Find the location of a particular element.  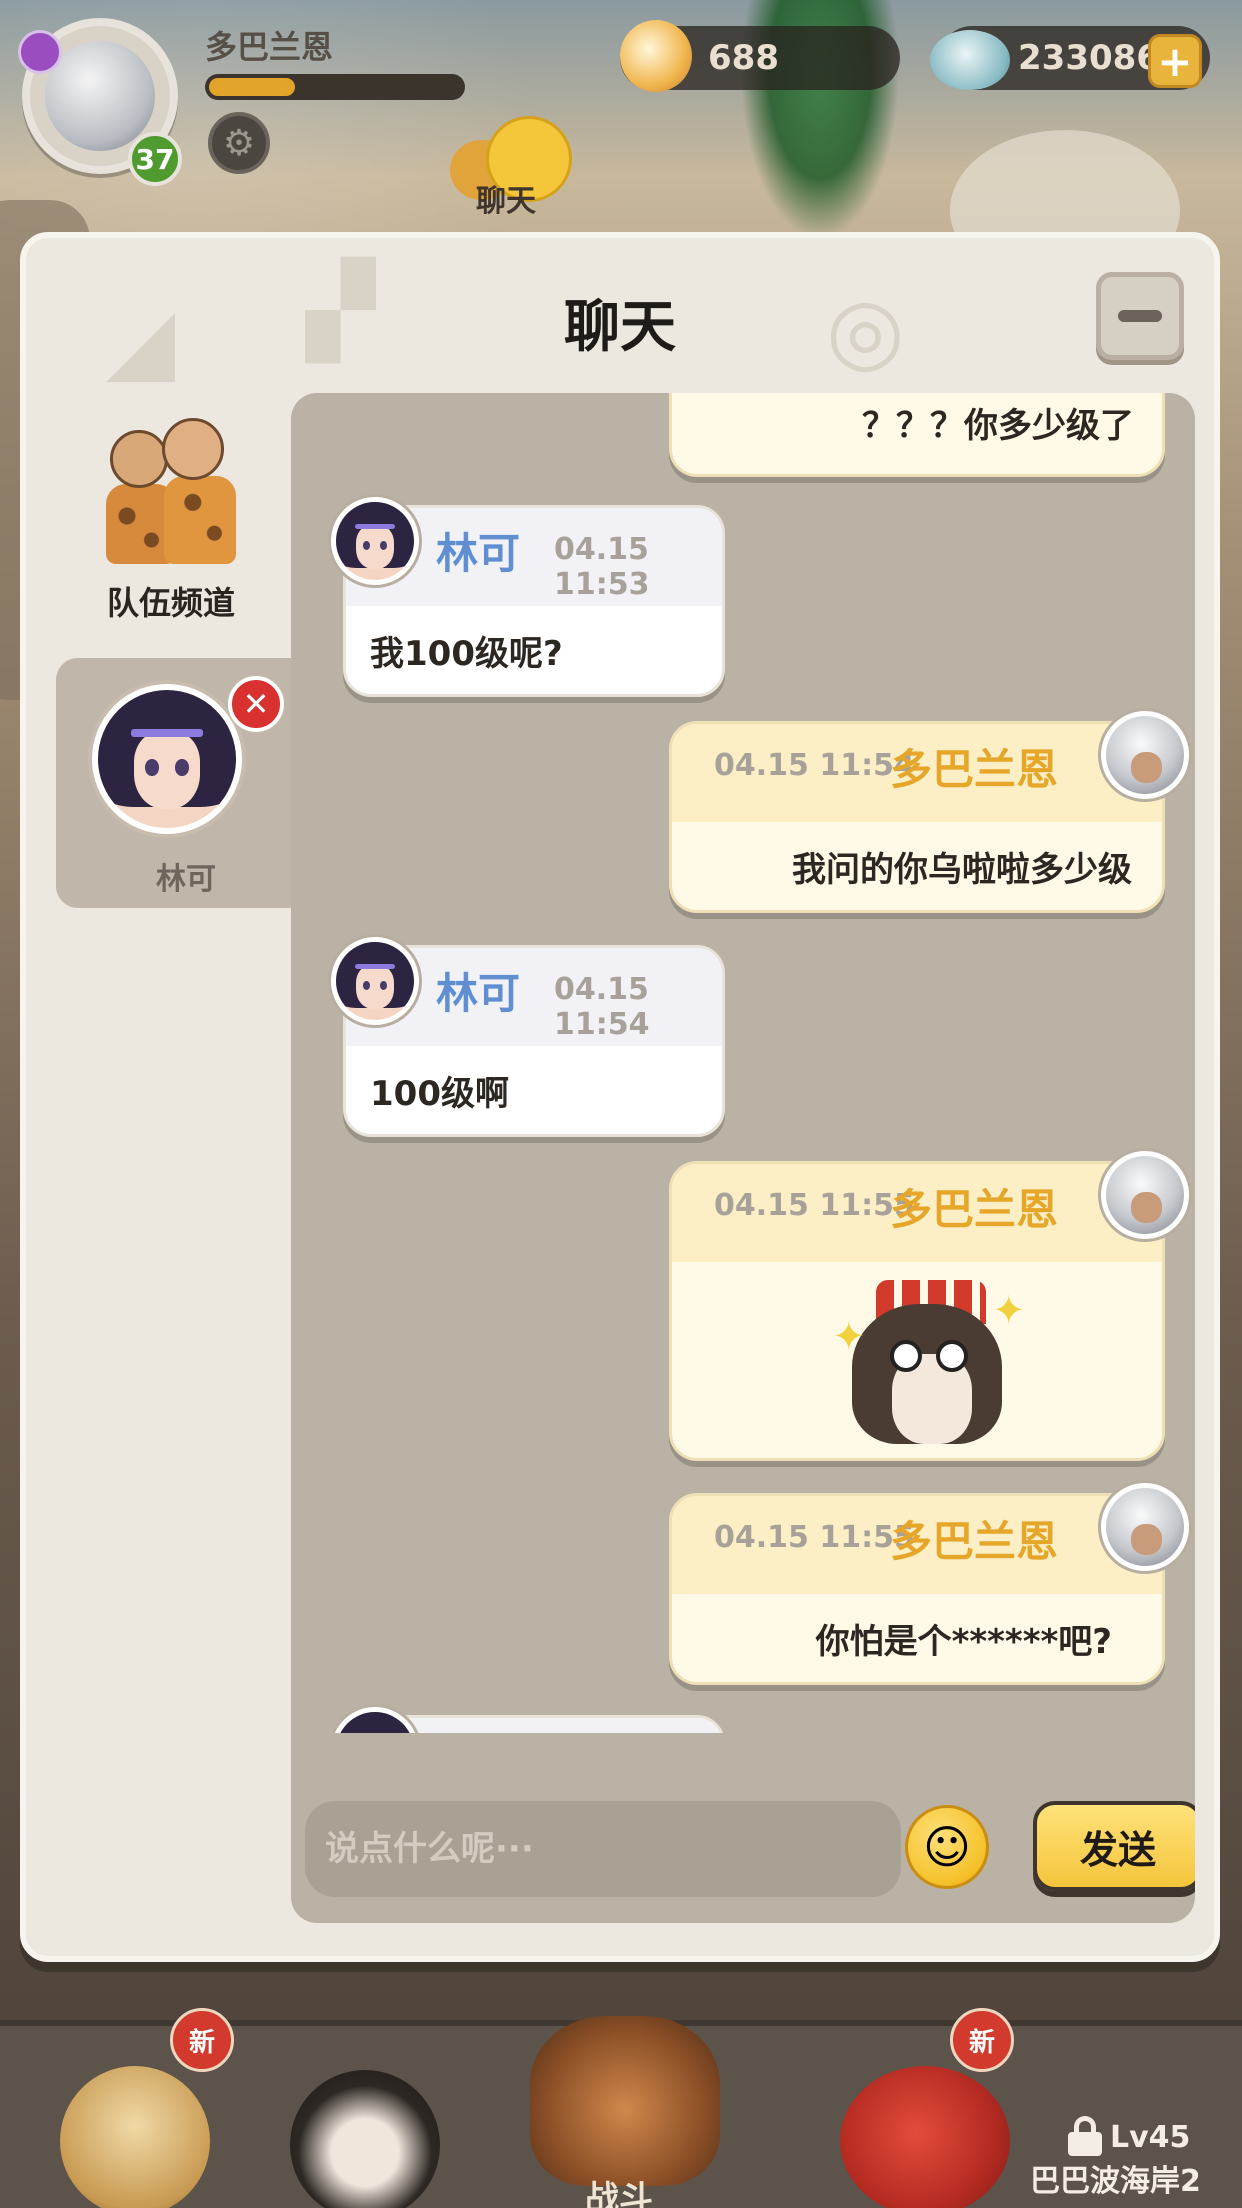

message-text: 你怕是个******吧? is located at coordinates (963, 1642).